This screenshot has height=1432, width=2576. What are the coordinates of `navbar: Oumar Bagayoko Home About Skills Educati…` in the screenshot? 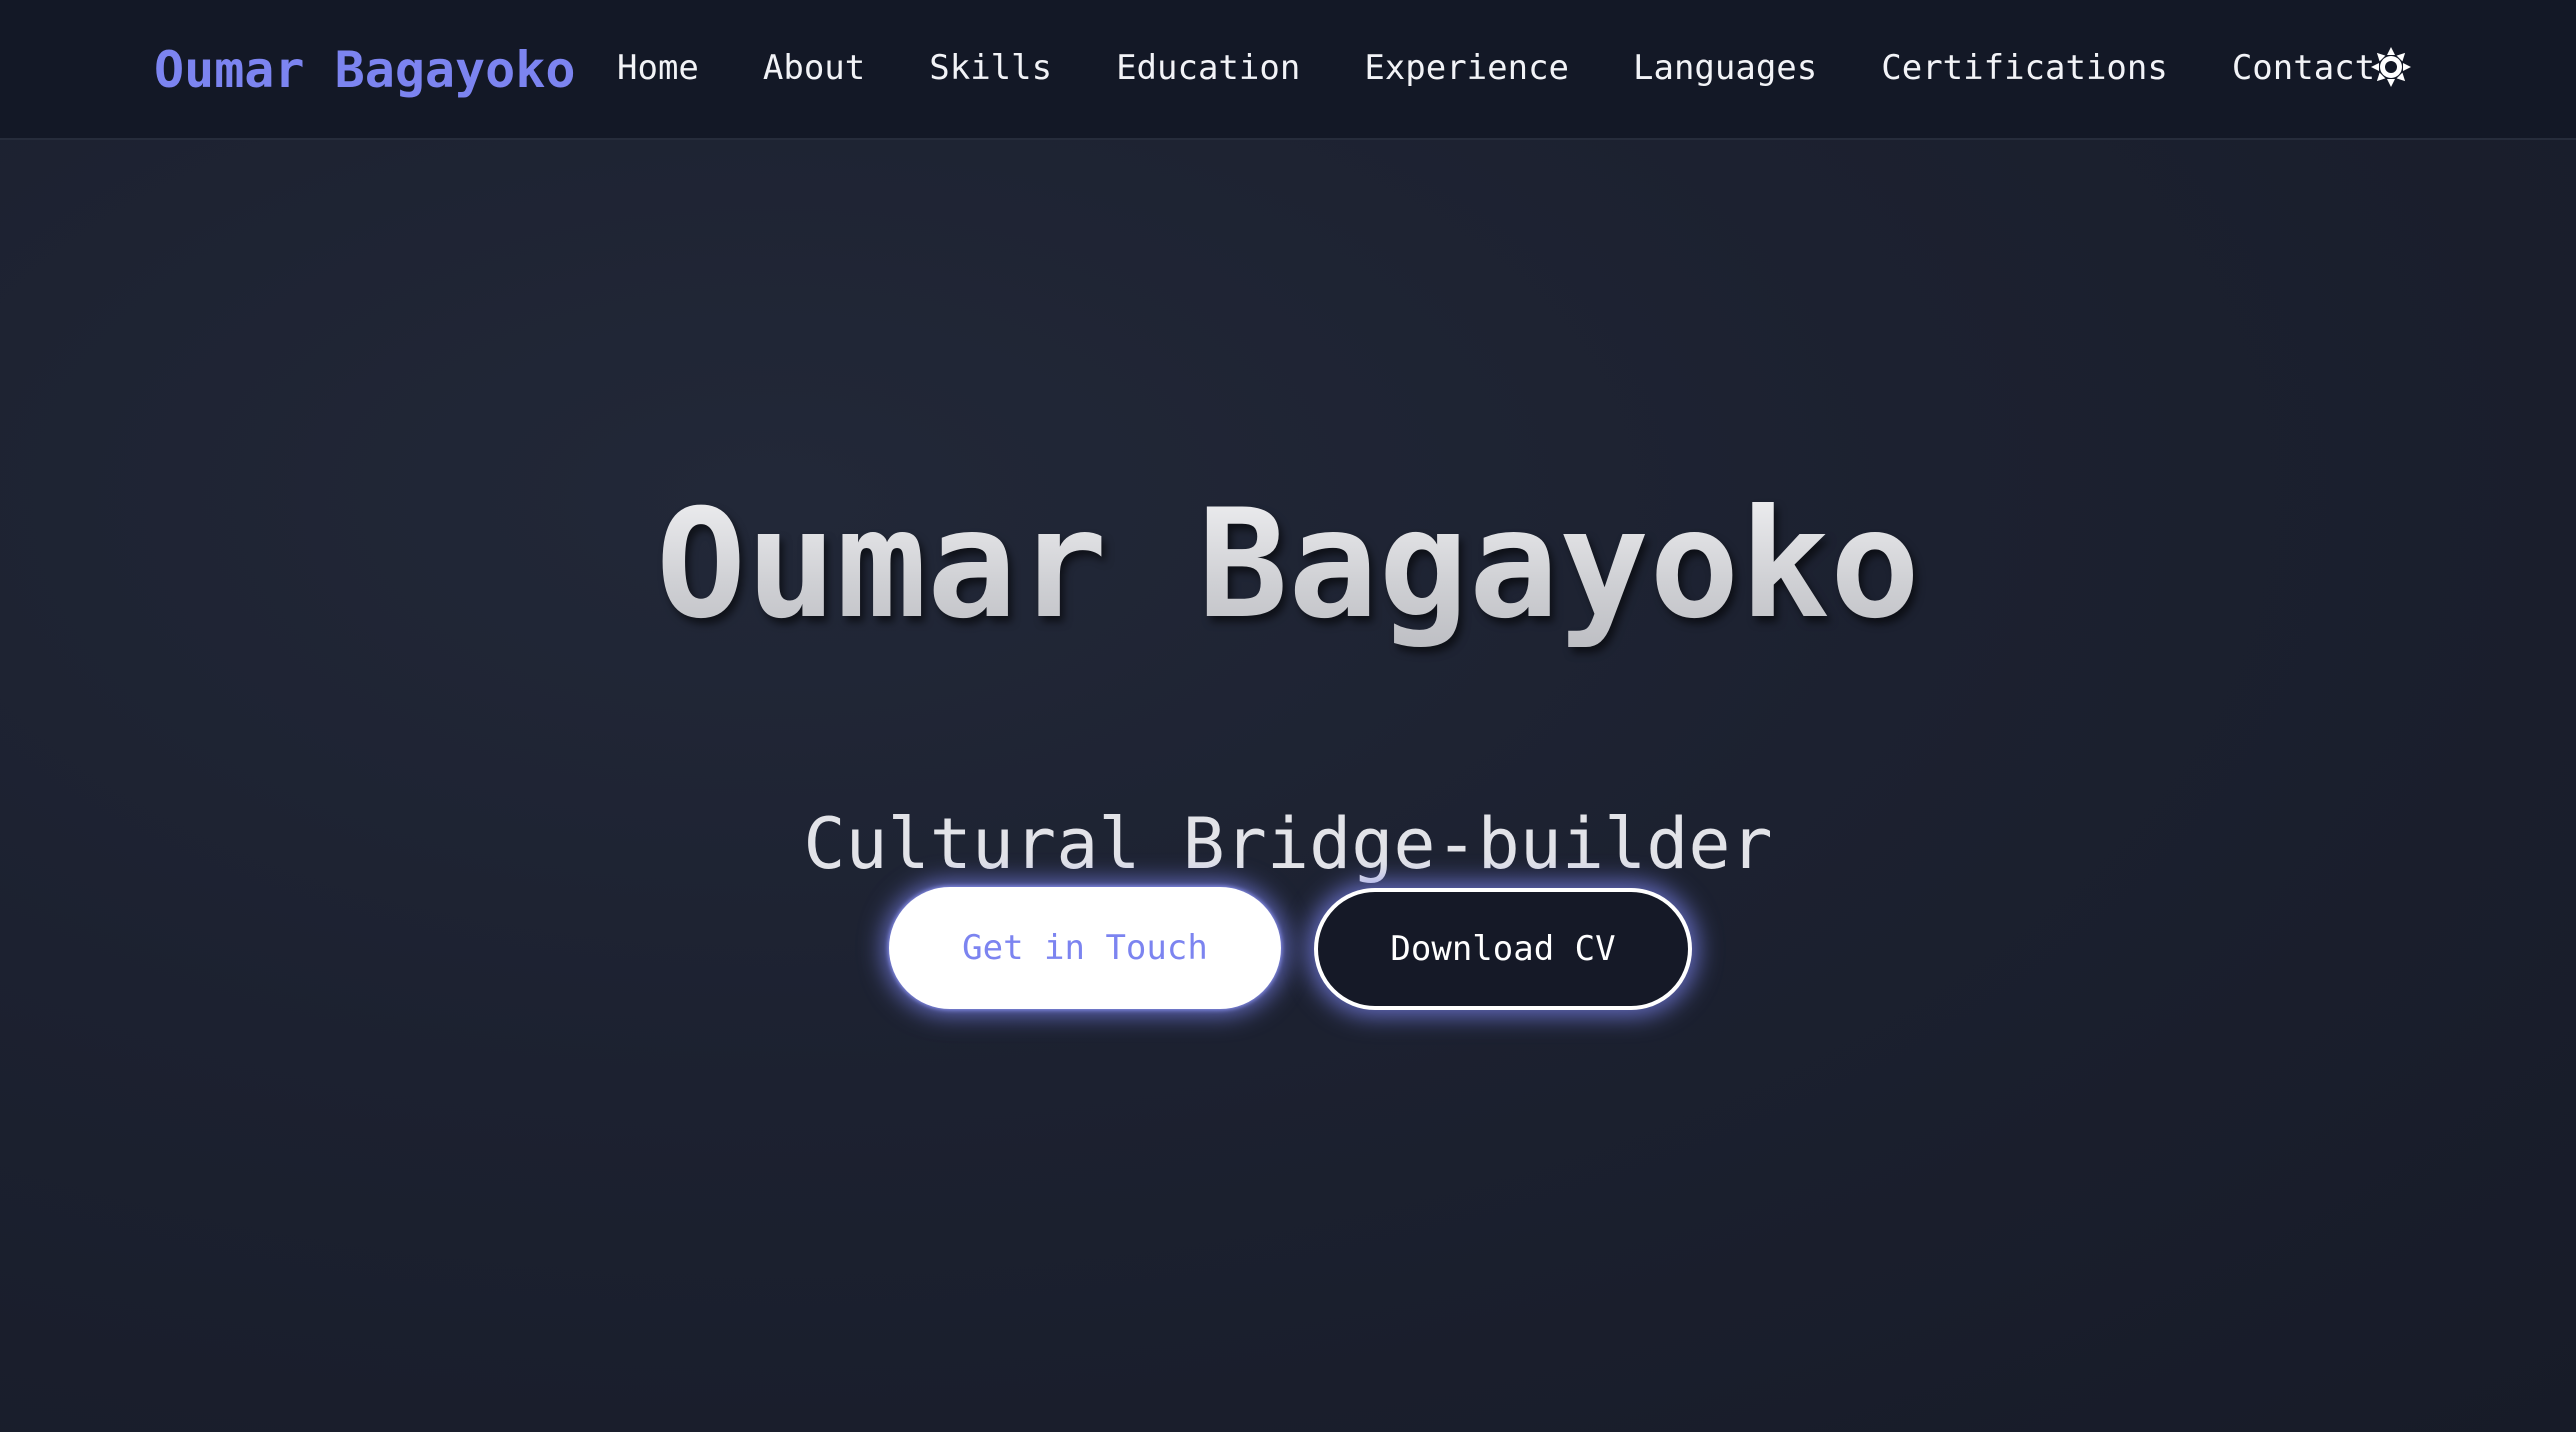 It's located at (1288, 70).